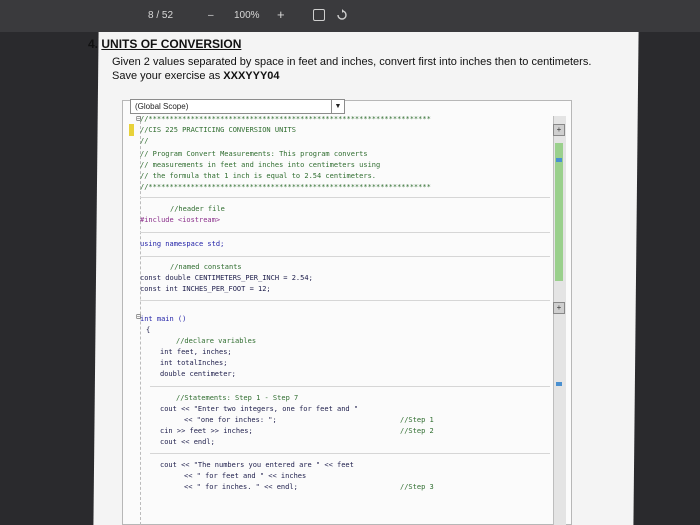  Describe the element at coordinates (131, 130) in the screenshot. I see `change-marker` at that location.